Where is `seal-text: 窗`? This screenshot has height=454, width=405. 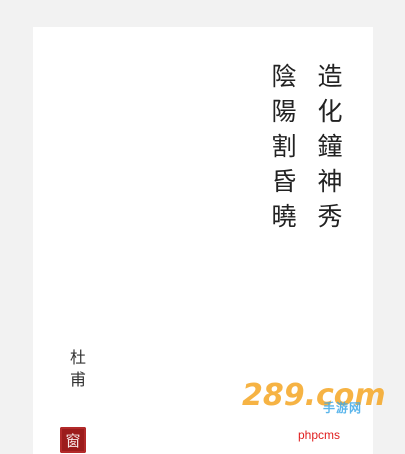 seal-text: 窗 is located at coordinates (73, 440).